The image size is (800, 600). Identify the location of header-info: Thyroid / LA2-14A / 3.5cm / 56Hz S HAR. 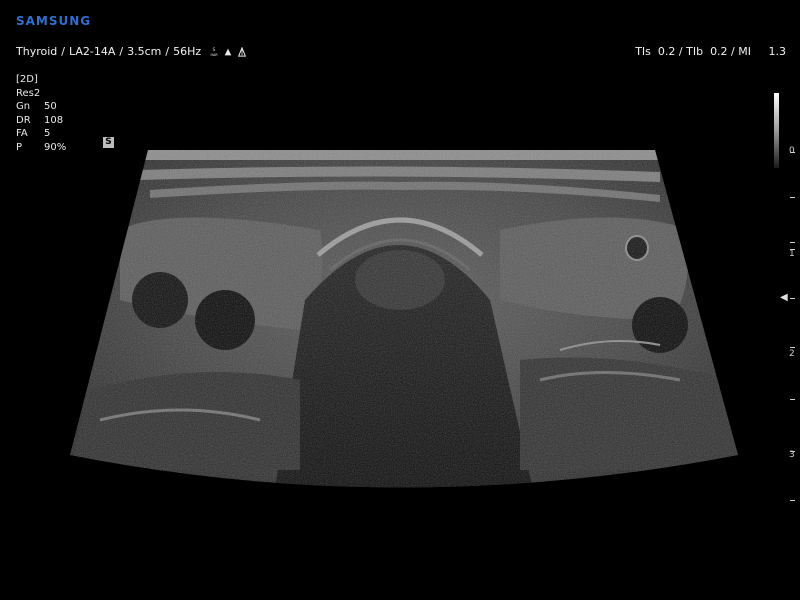
(131, 51).